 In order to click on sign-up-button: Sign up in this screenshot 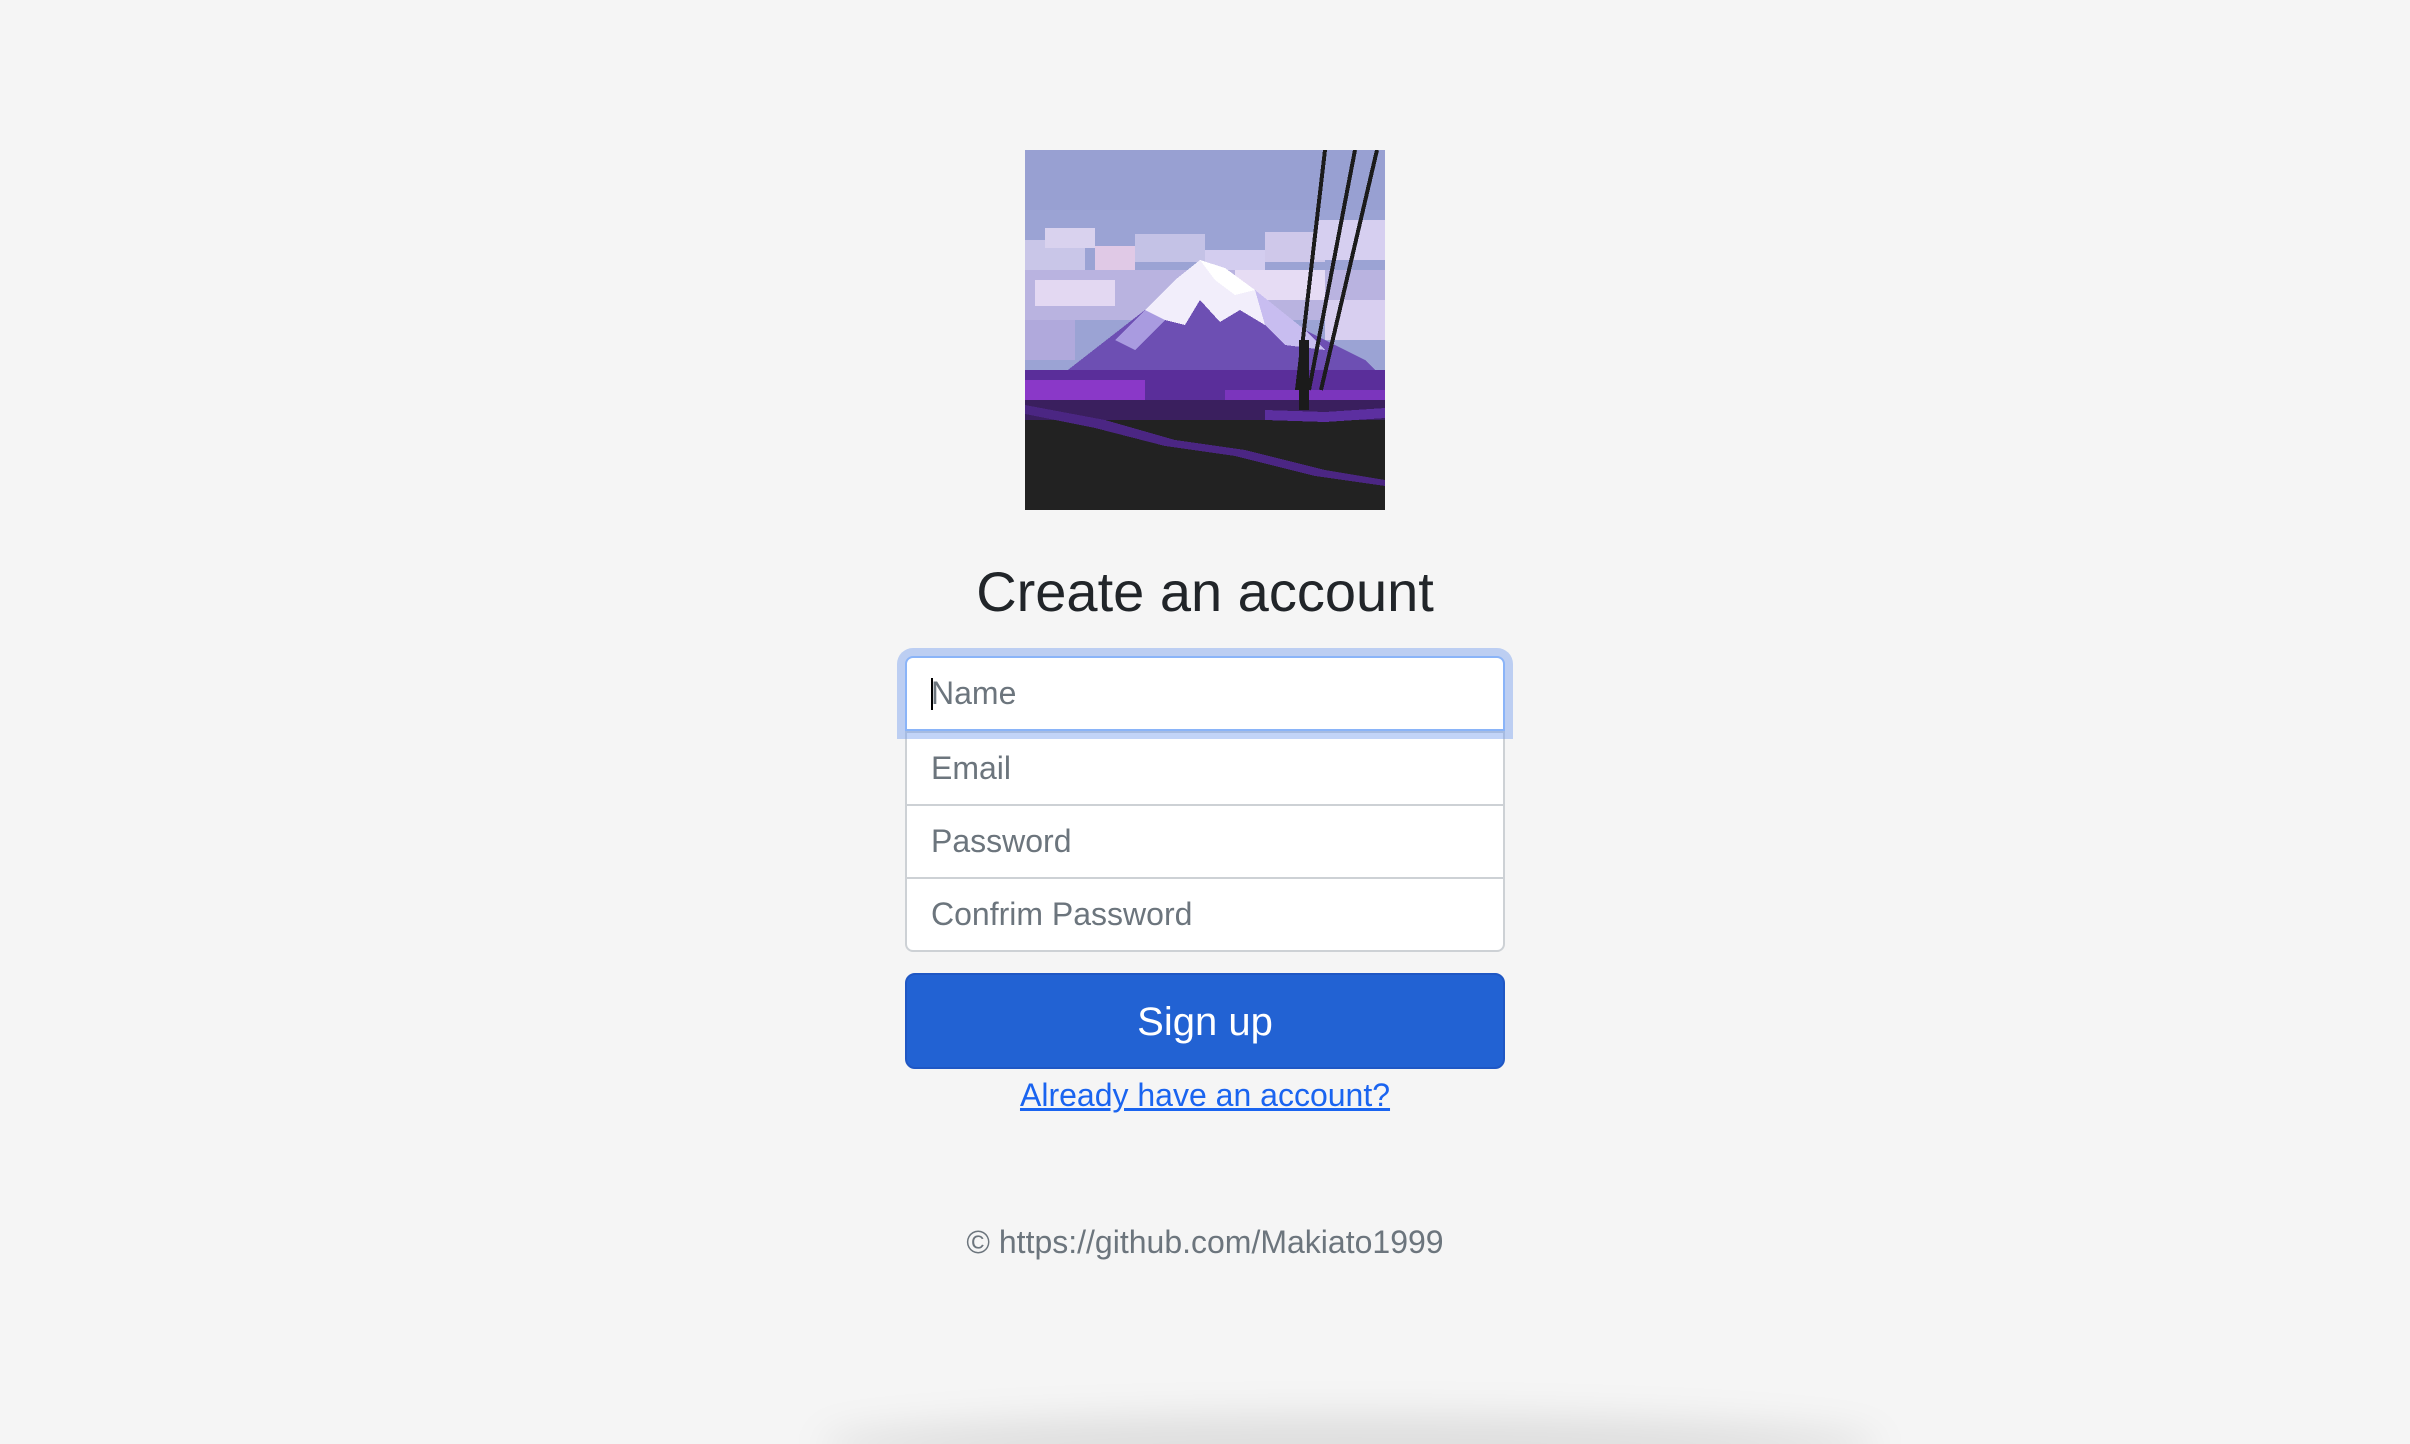, I will do `click(1205, 1021)`.